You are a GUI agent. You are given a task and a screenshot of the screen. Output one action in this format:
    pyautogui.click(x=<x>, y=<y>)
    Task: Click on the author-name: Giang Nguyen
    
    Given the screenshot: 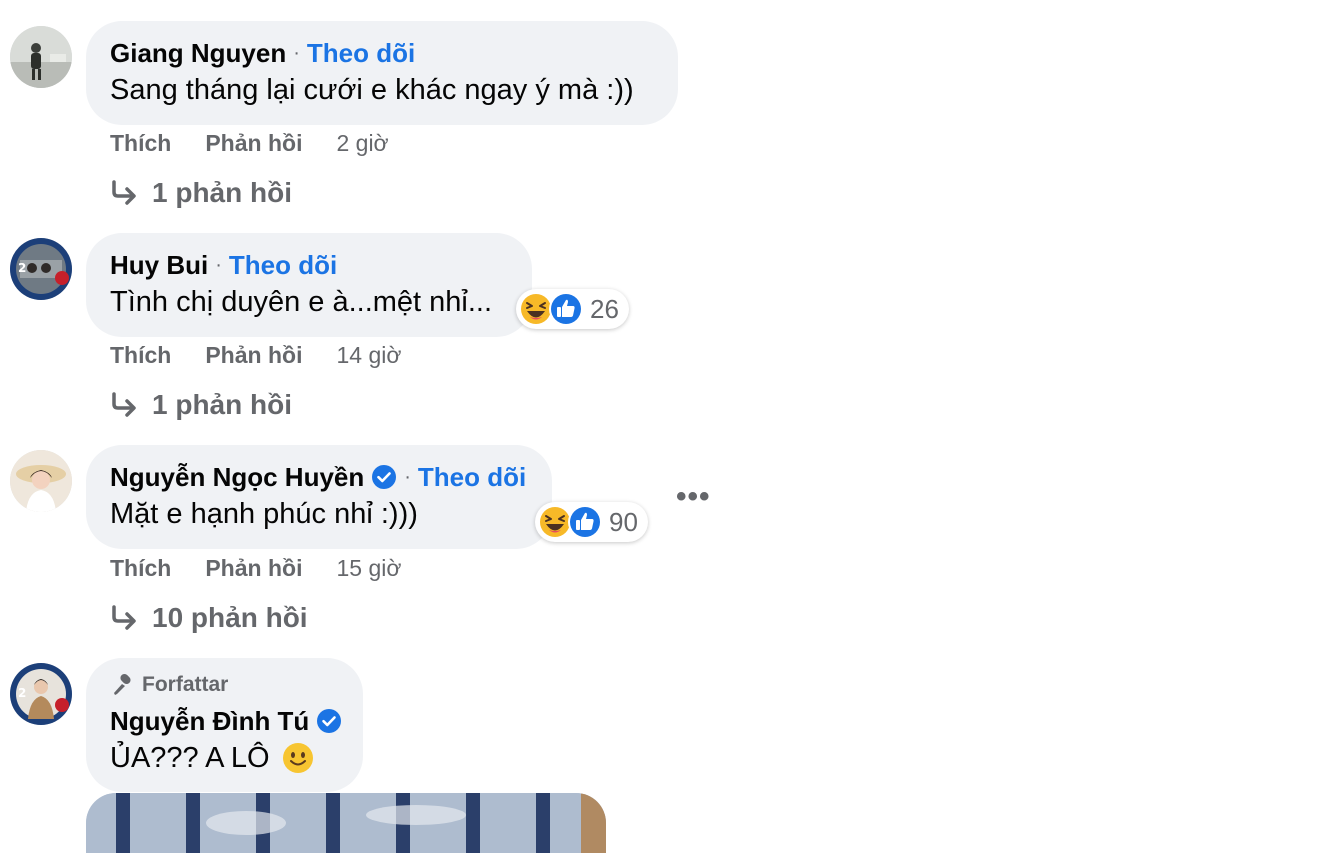 What is the action you would take?
    pyautogui.click(x=198, y=53)
    